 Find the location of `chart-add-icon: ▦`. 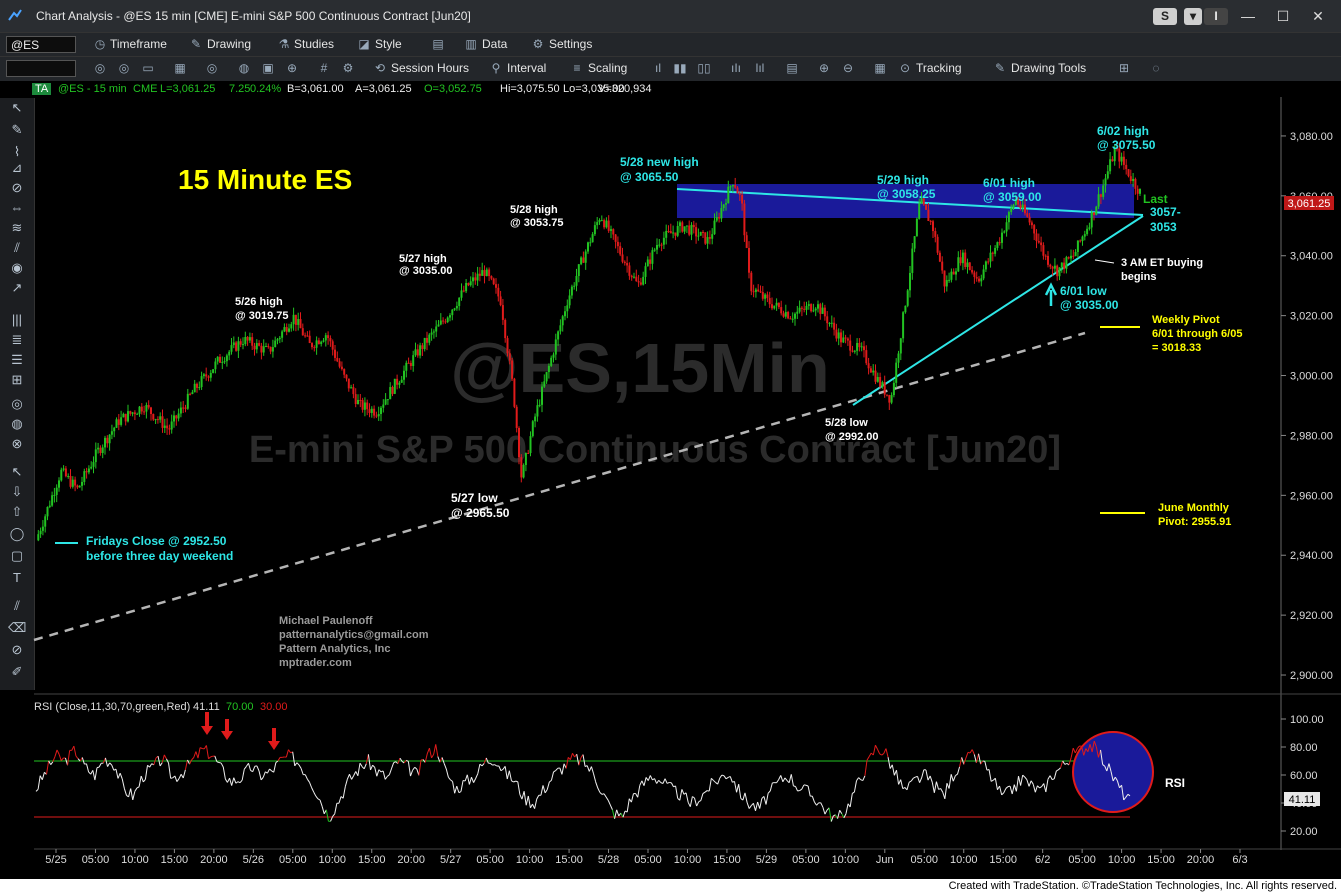

chart-add-icon: ▦ is located at coordinates (180, 68).